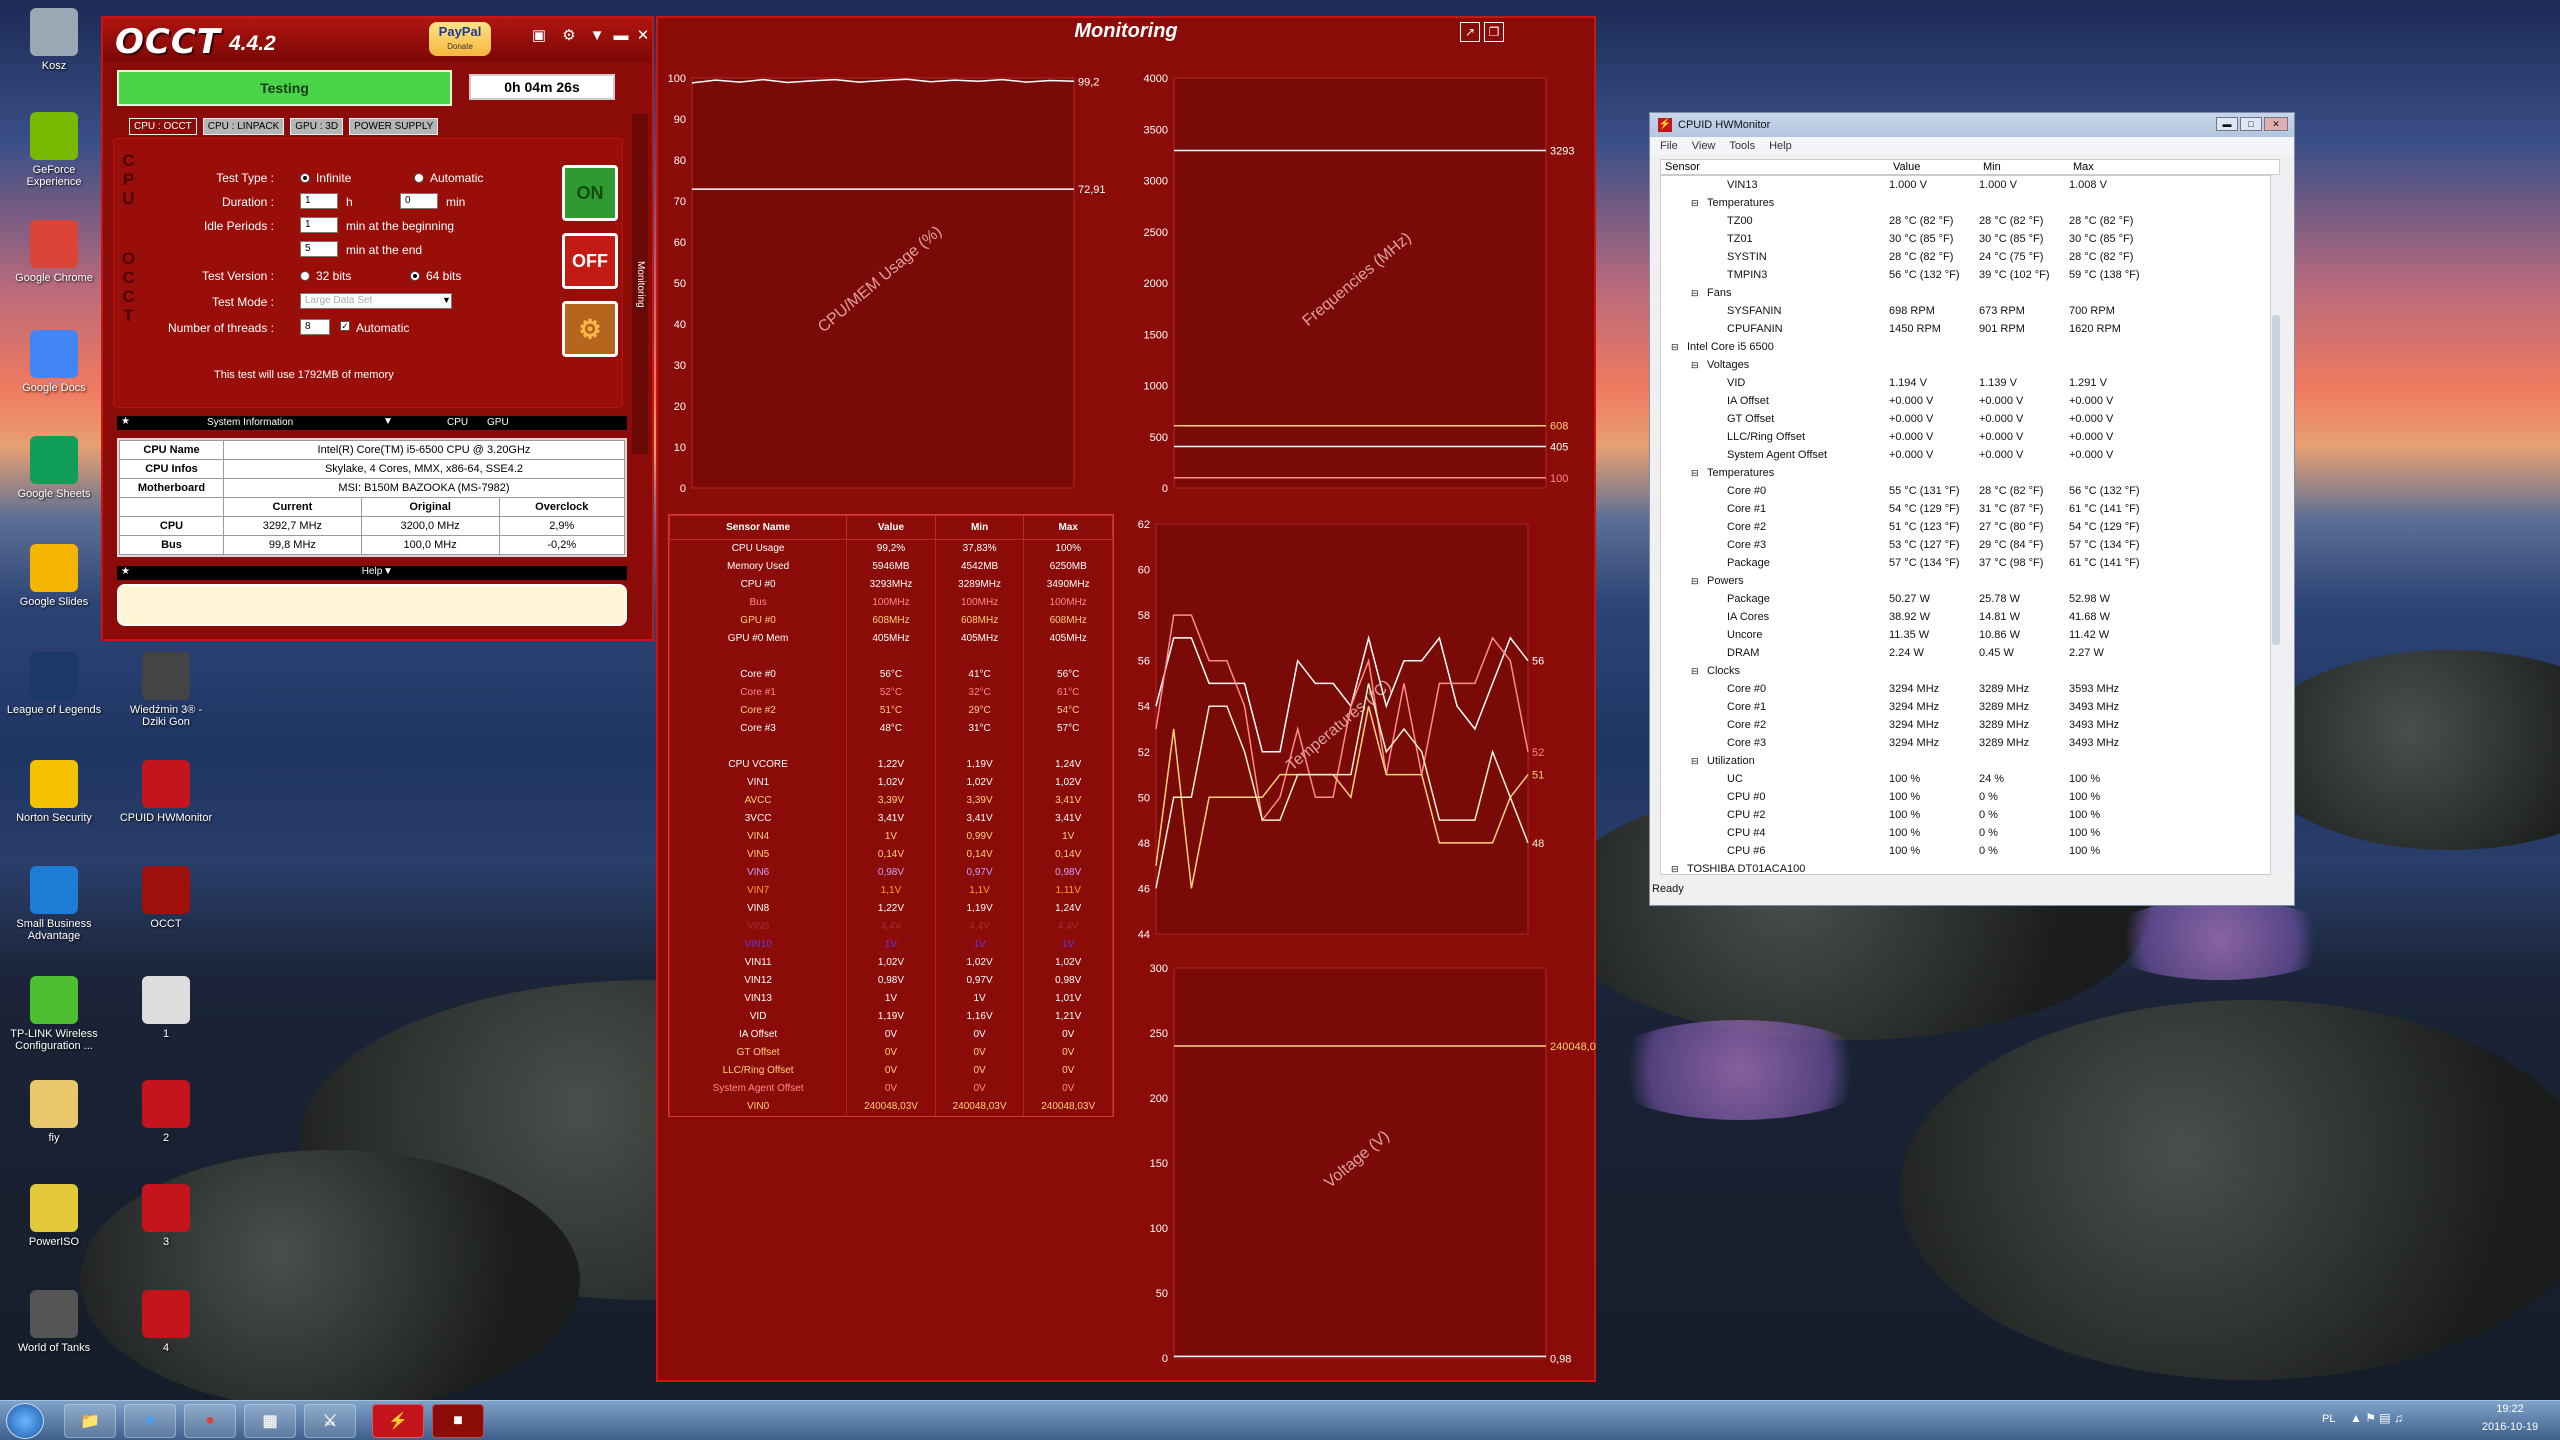 This screenshot has width=2560, height=1440. I want to click on scrollbar, so click(2275, 525).